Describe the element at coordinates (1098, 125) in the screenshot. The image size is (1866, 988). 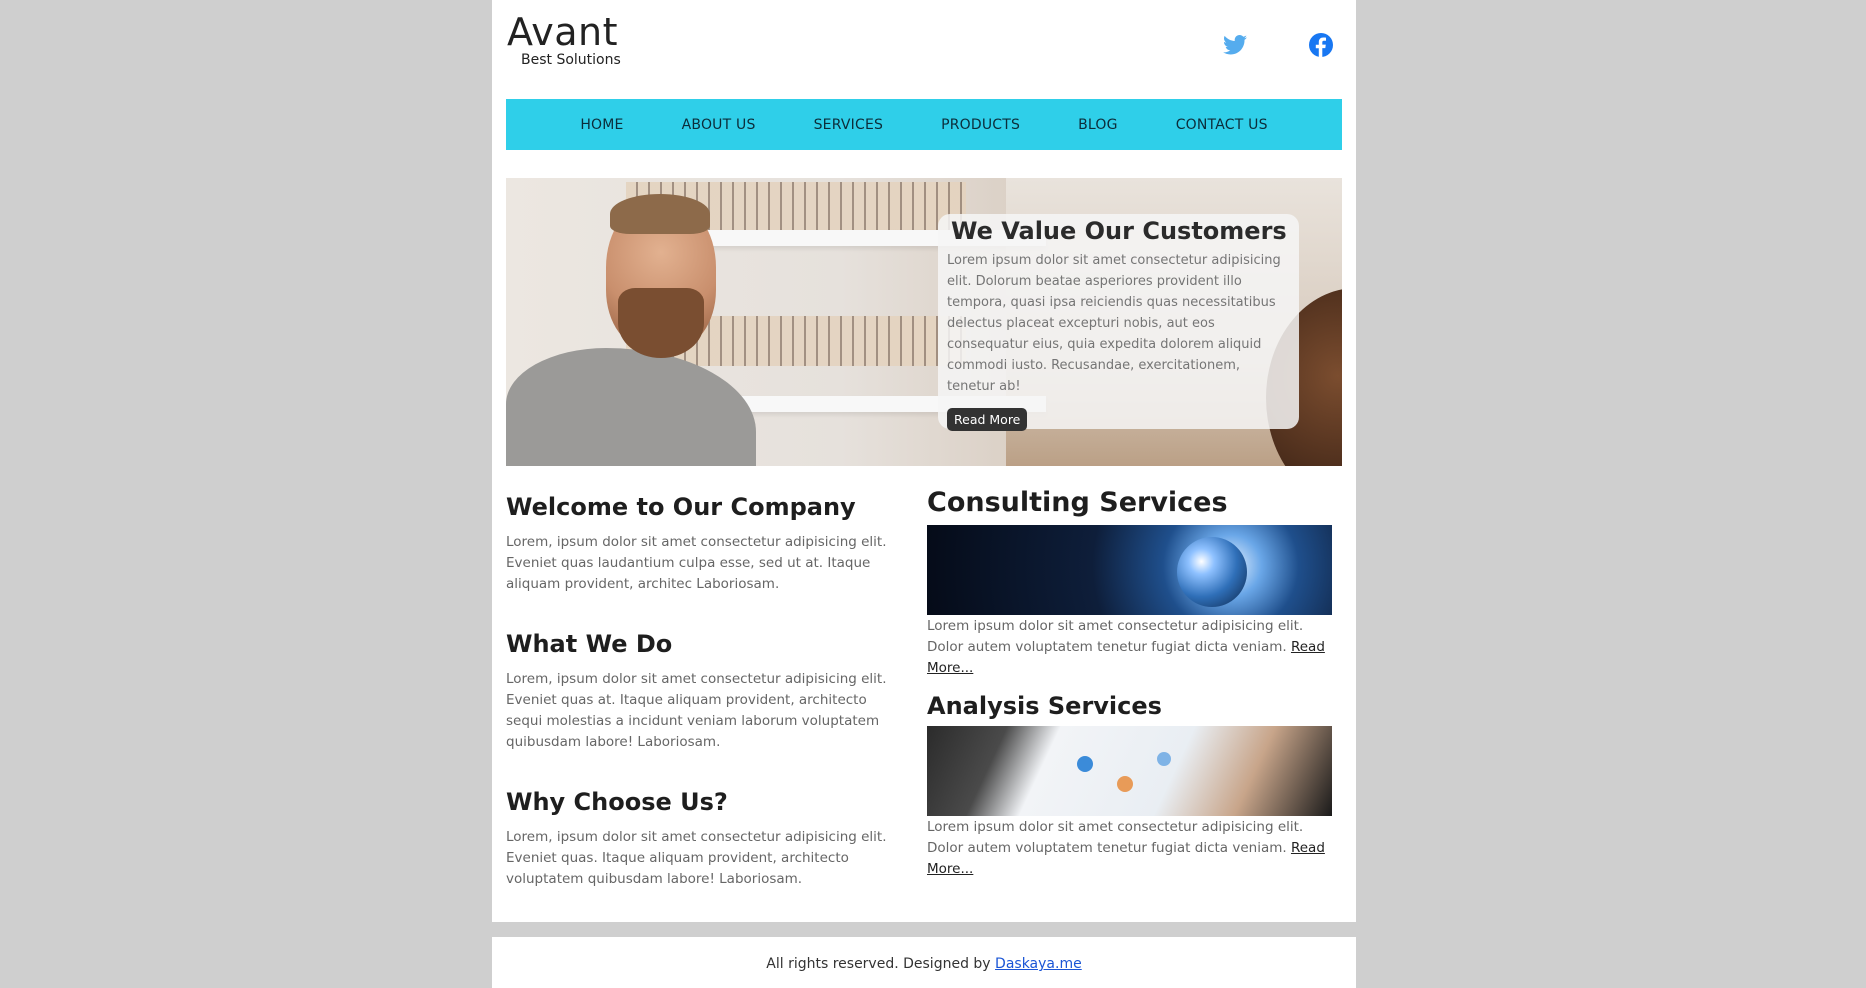
I see `nav-item-blog: BLOG` at that location.